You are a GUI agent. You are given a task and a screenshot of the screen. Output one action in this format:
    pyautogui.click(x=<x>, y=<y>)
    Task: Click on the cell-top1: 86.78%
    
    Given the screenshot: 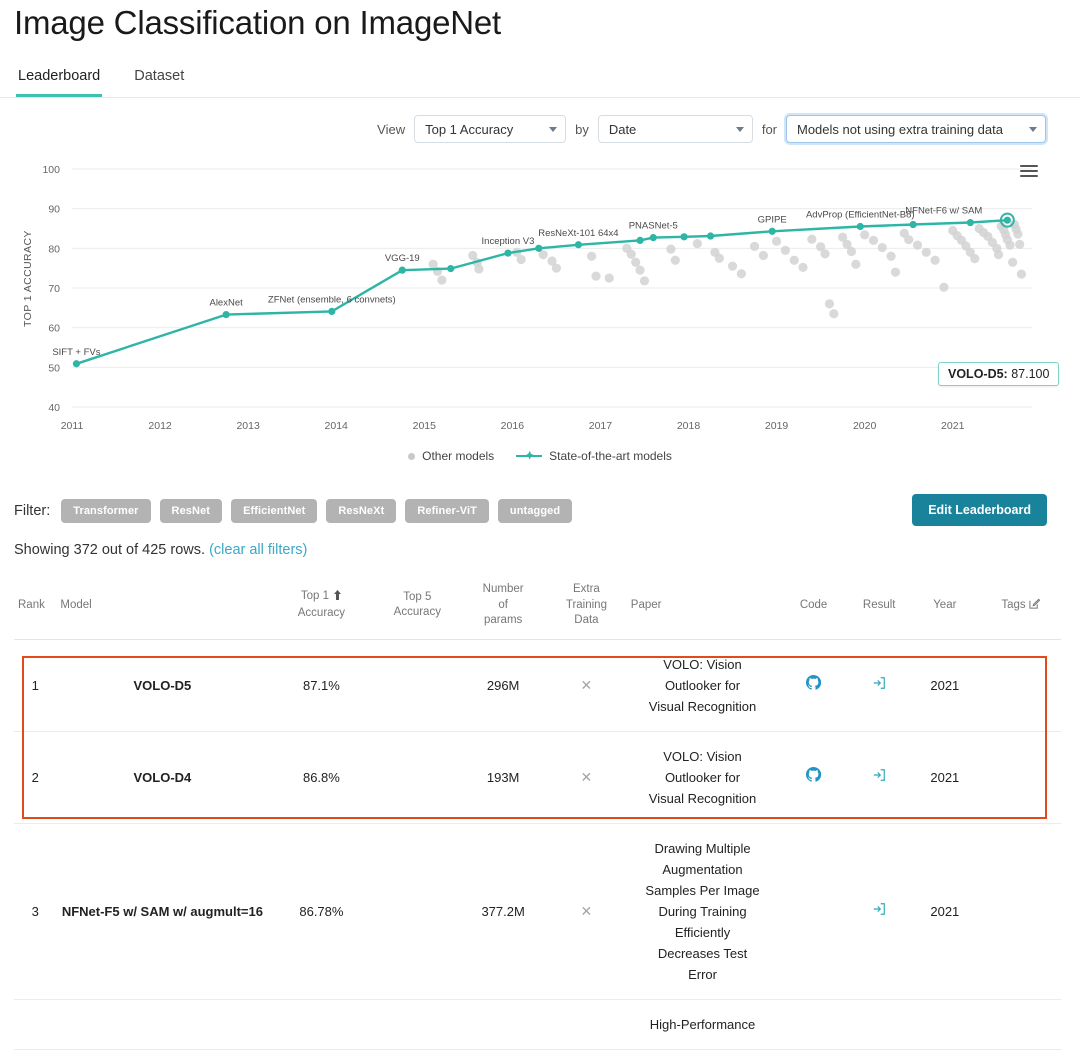 What is the action you would take?
    pyautogui.click(x=321, y=912)
    